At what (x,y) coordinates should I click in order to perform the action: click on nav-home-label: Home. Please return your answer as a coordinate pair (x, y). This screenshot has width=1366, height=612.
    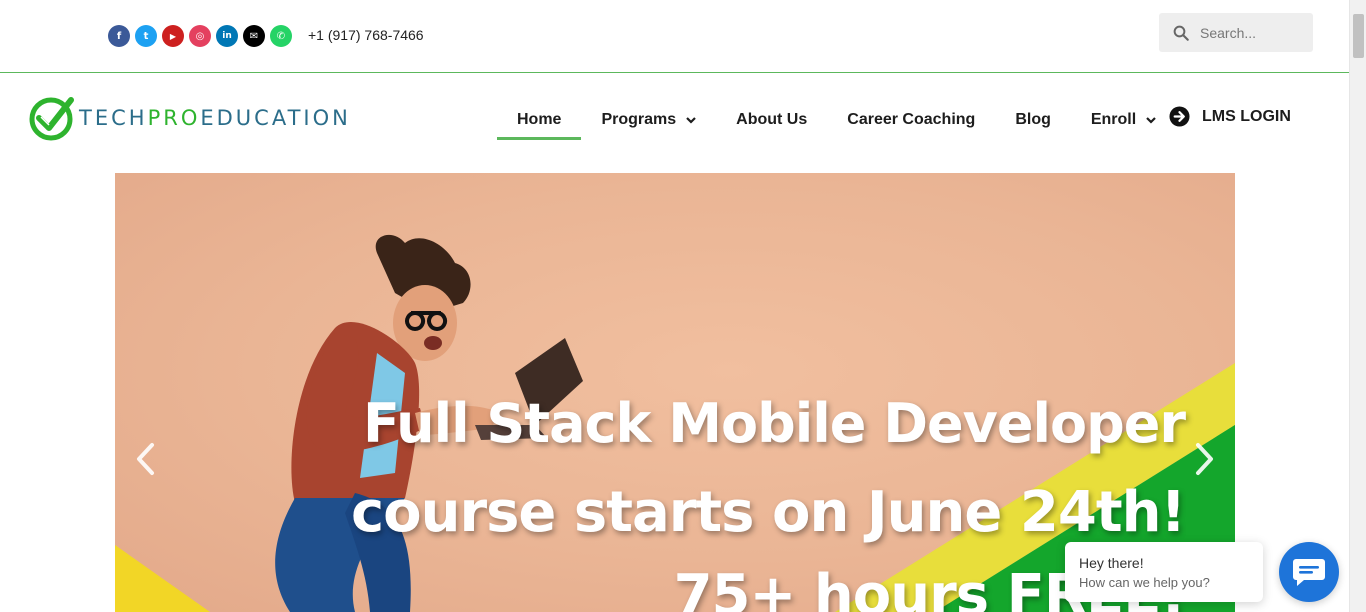
    Looking at the image, I should click on (539, 119).